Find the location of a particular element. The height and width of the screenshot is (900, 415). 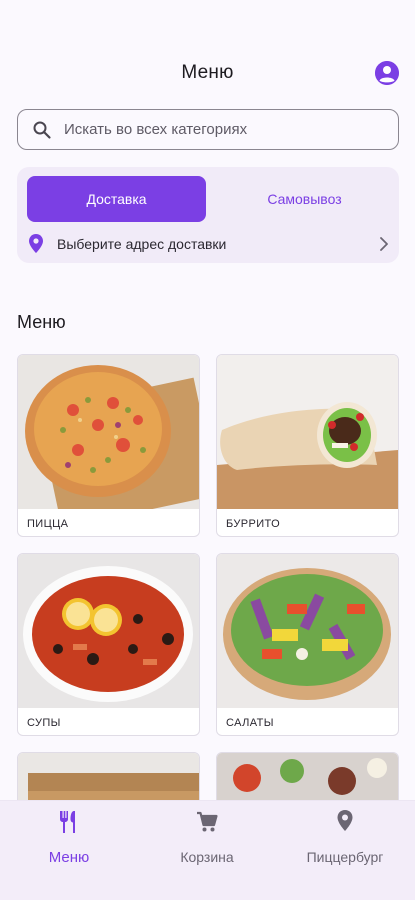

search-bar is located at coordinates (208, 129).